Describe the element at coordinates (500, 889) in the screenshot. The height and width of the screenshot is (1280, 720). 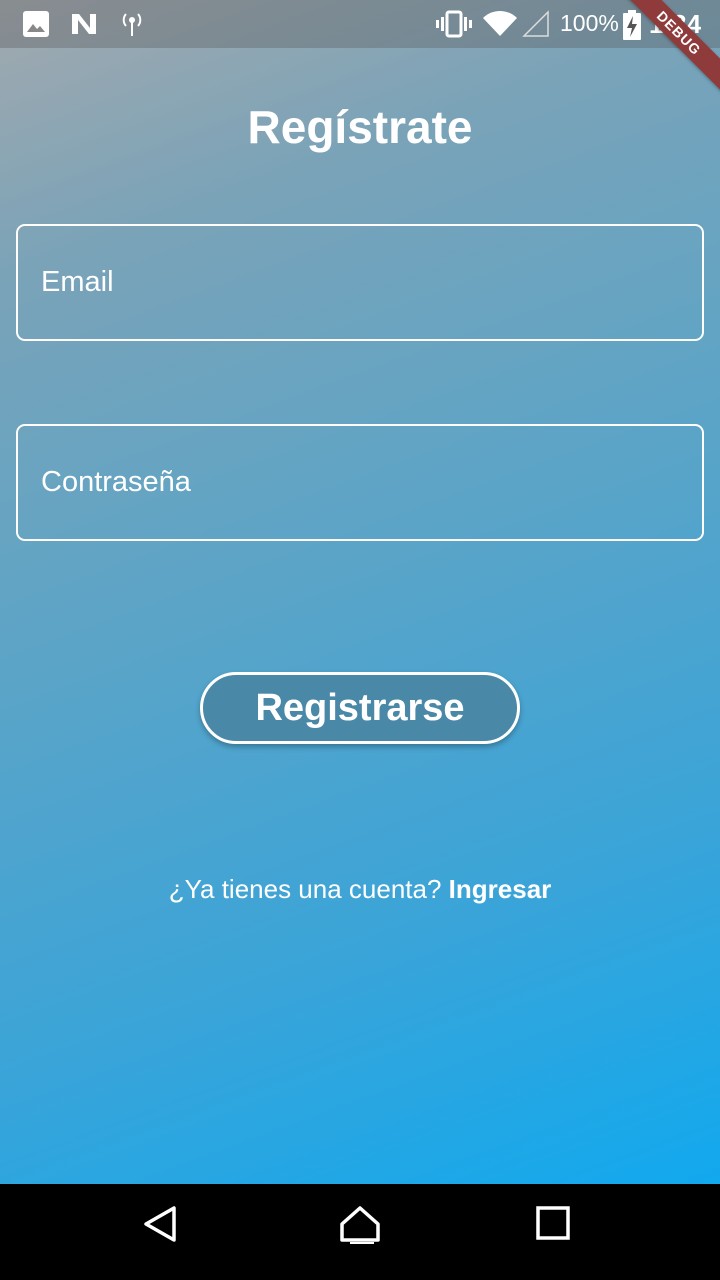
I see `login-link: Ingresar` at that location.